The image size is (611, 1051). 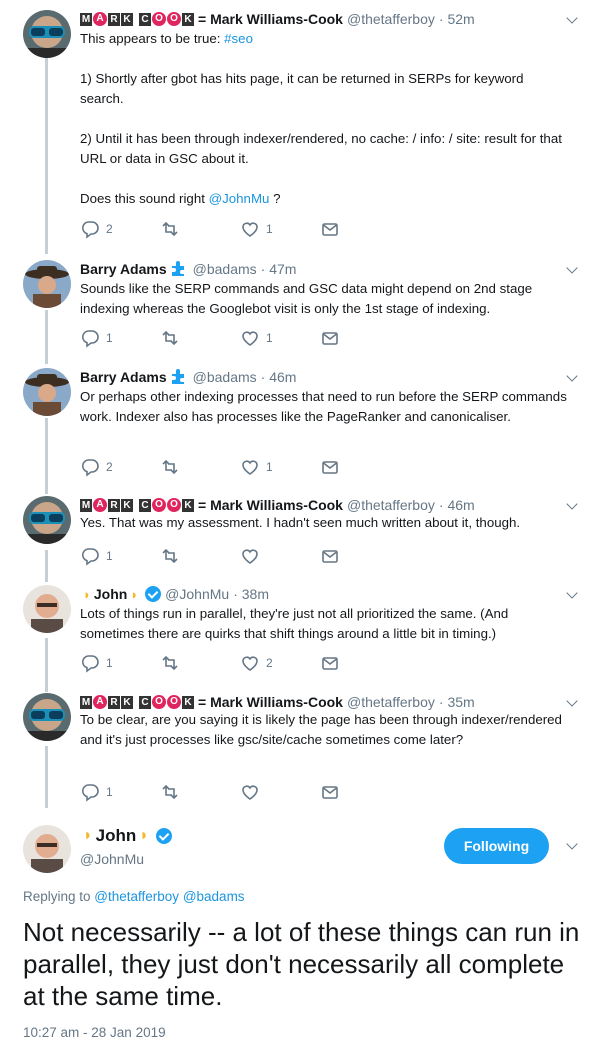 I want to click on tweet-time: · 52m, so click(x=457, y=19).